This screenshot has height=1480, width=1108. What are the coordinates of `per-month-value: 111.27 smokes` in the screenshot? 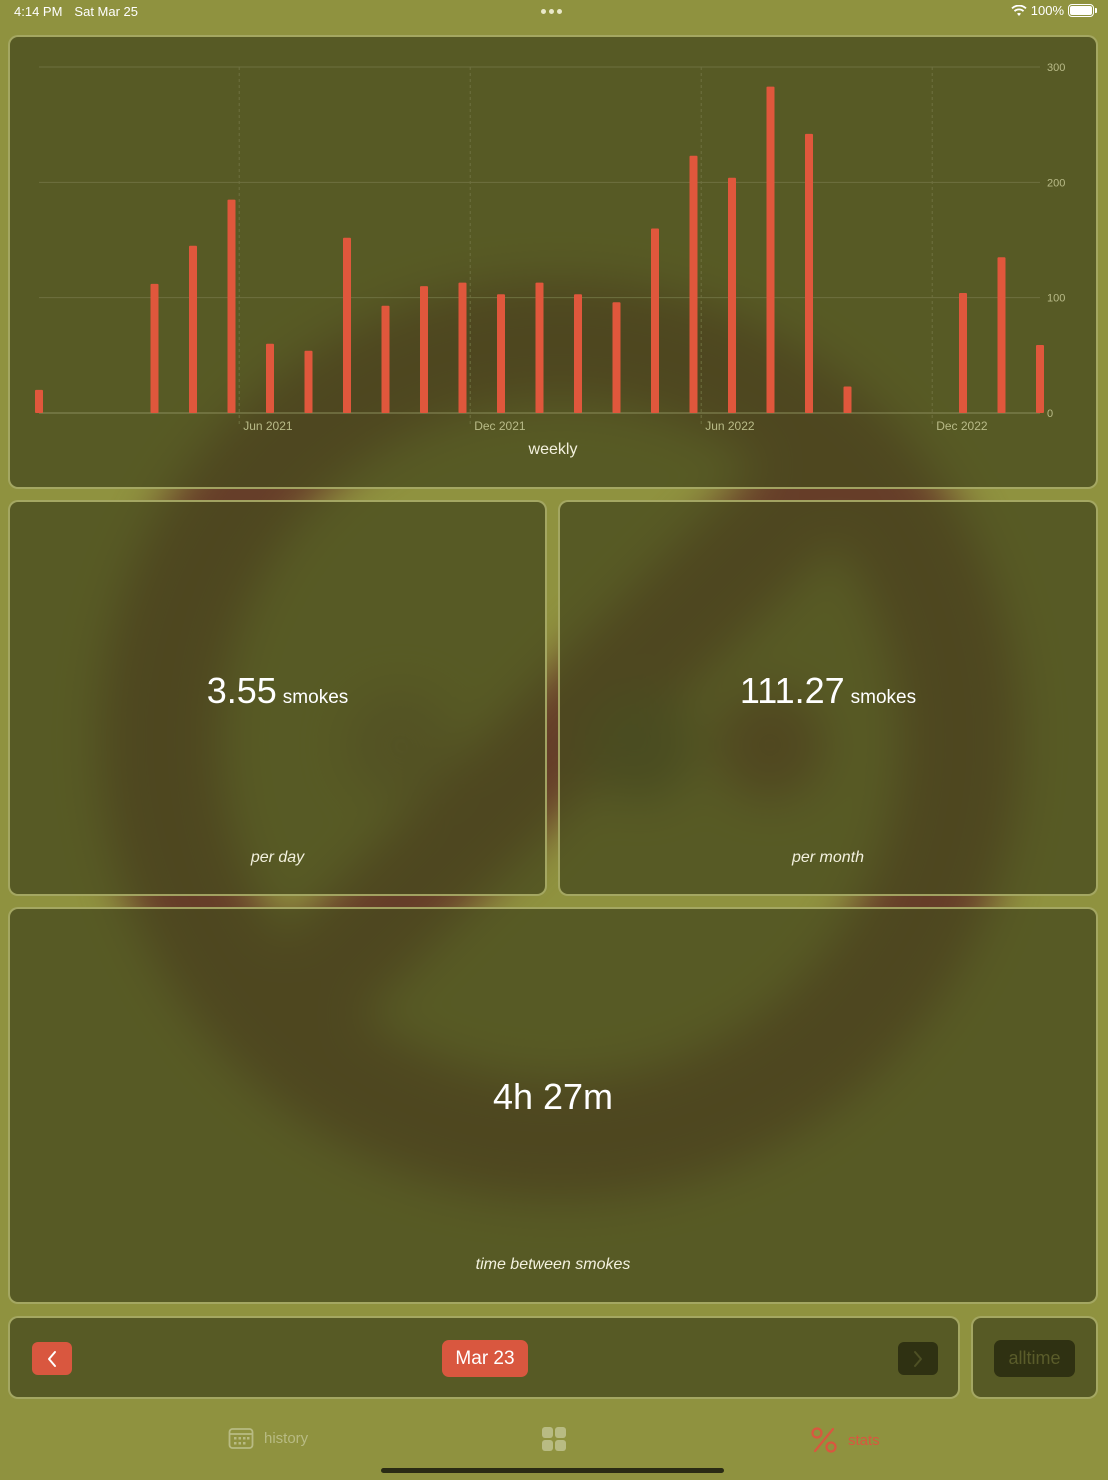 It's located at (828, 691).